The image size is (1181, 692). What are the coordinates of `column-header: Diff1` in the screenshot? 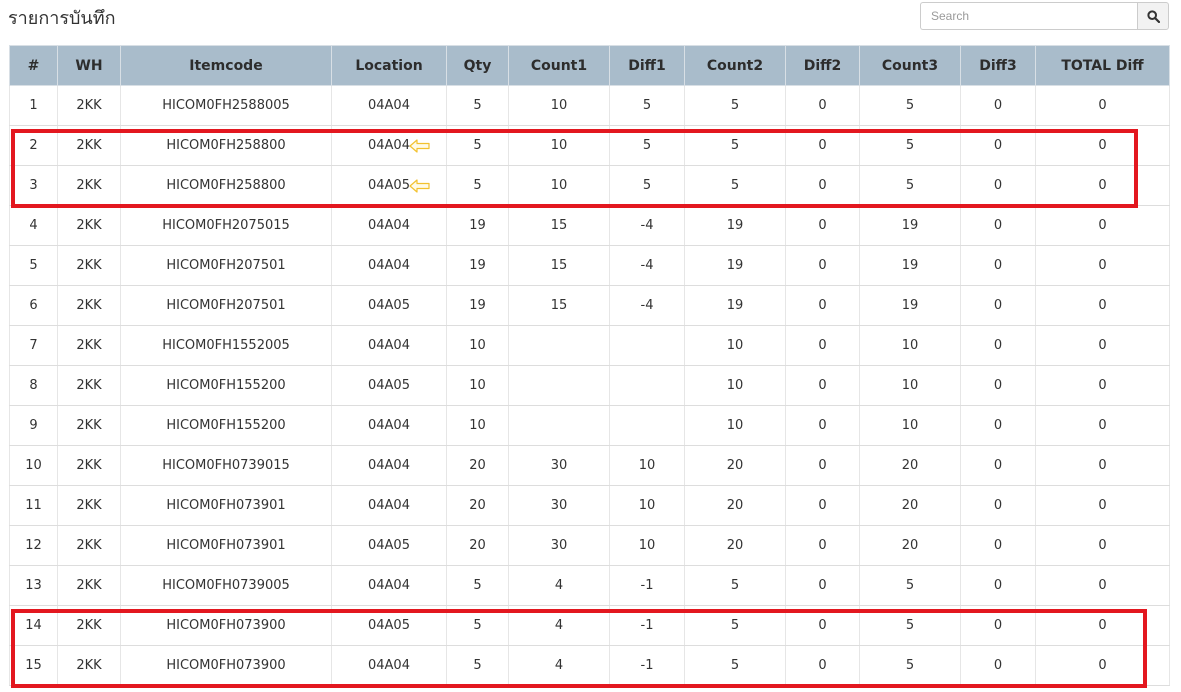 It's located at (647, 65).